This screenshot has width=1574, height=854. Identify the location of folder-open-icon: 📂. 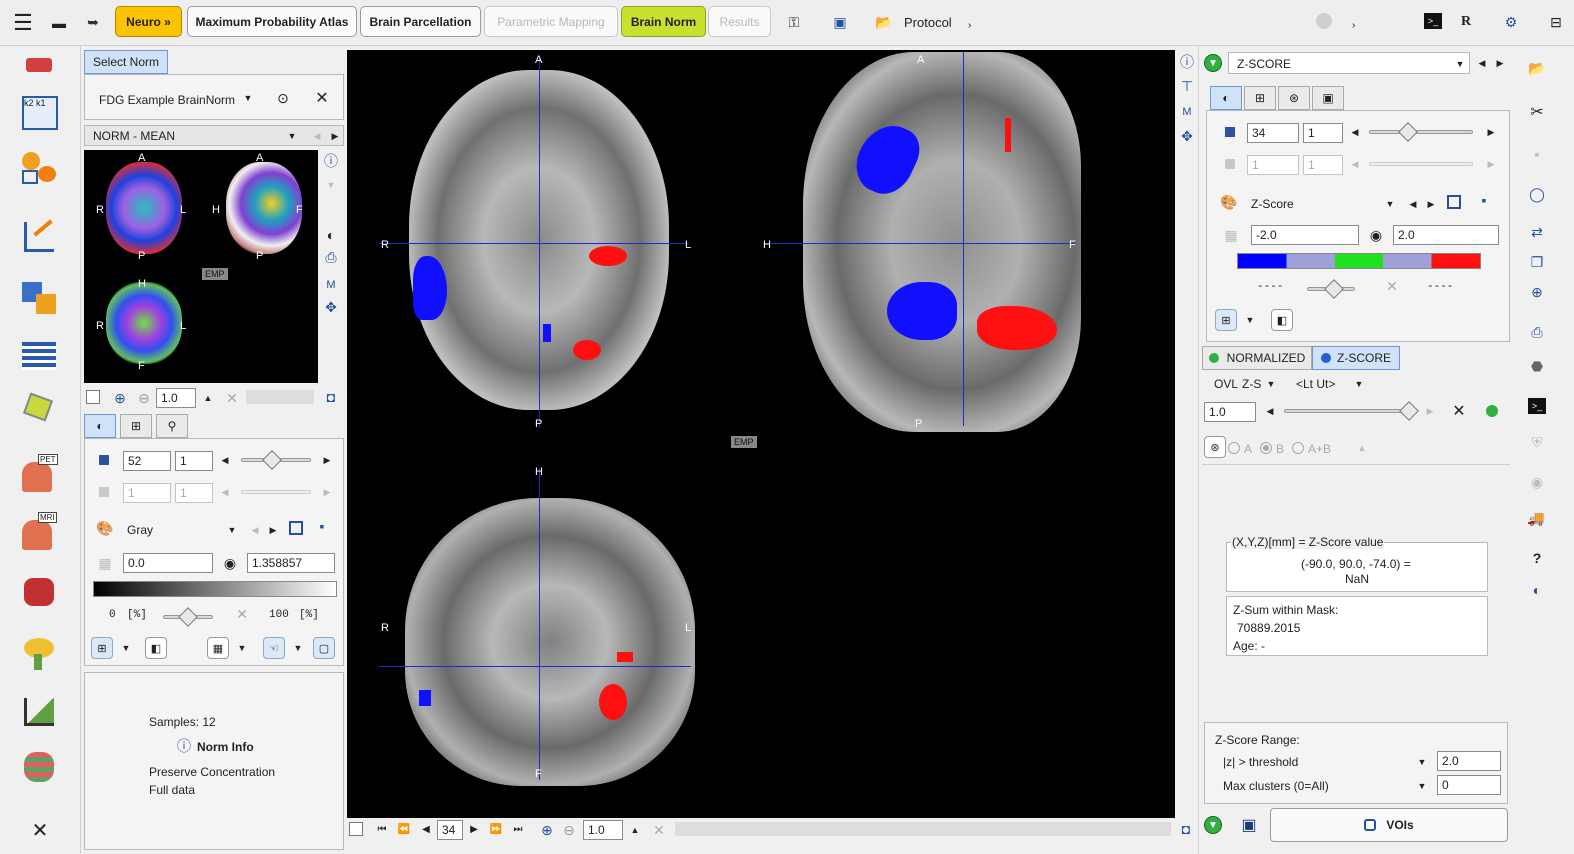
(884, 22).